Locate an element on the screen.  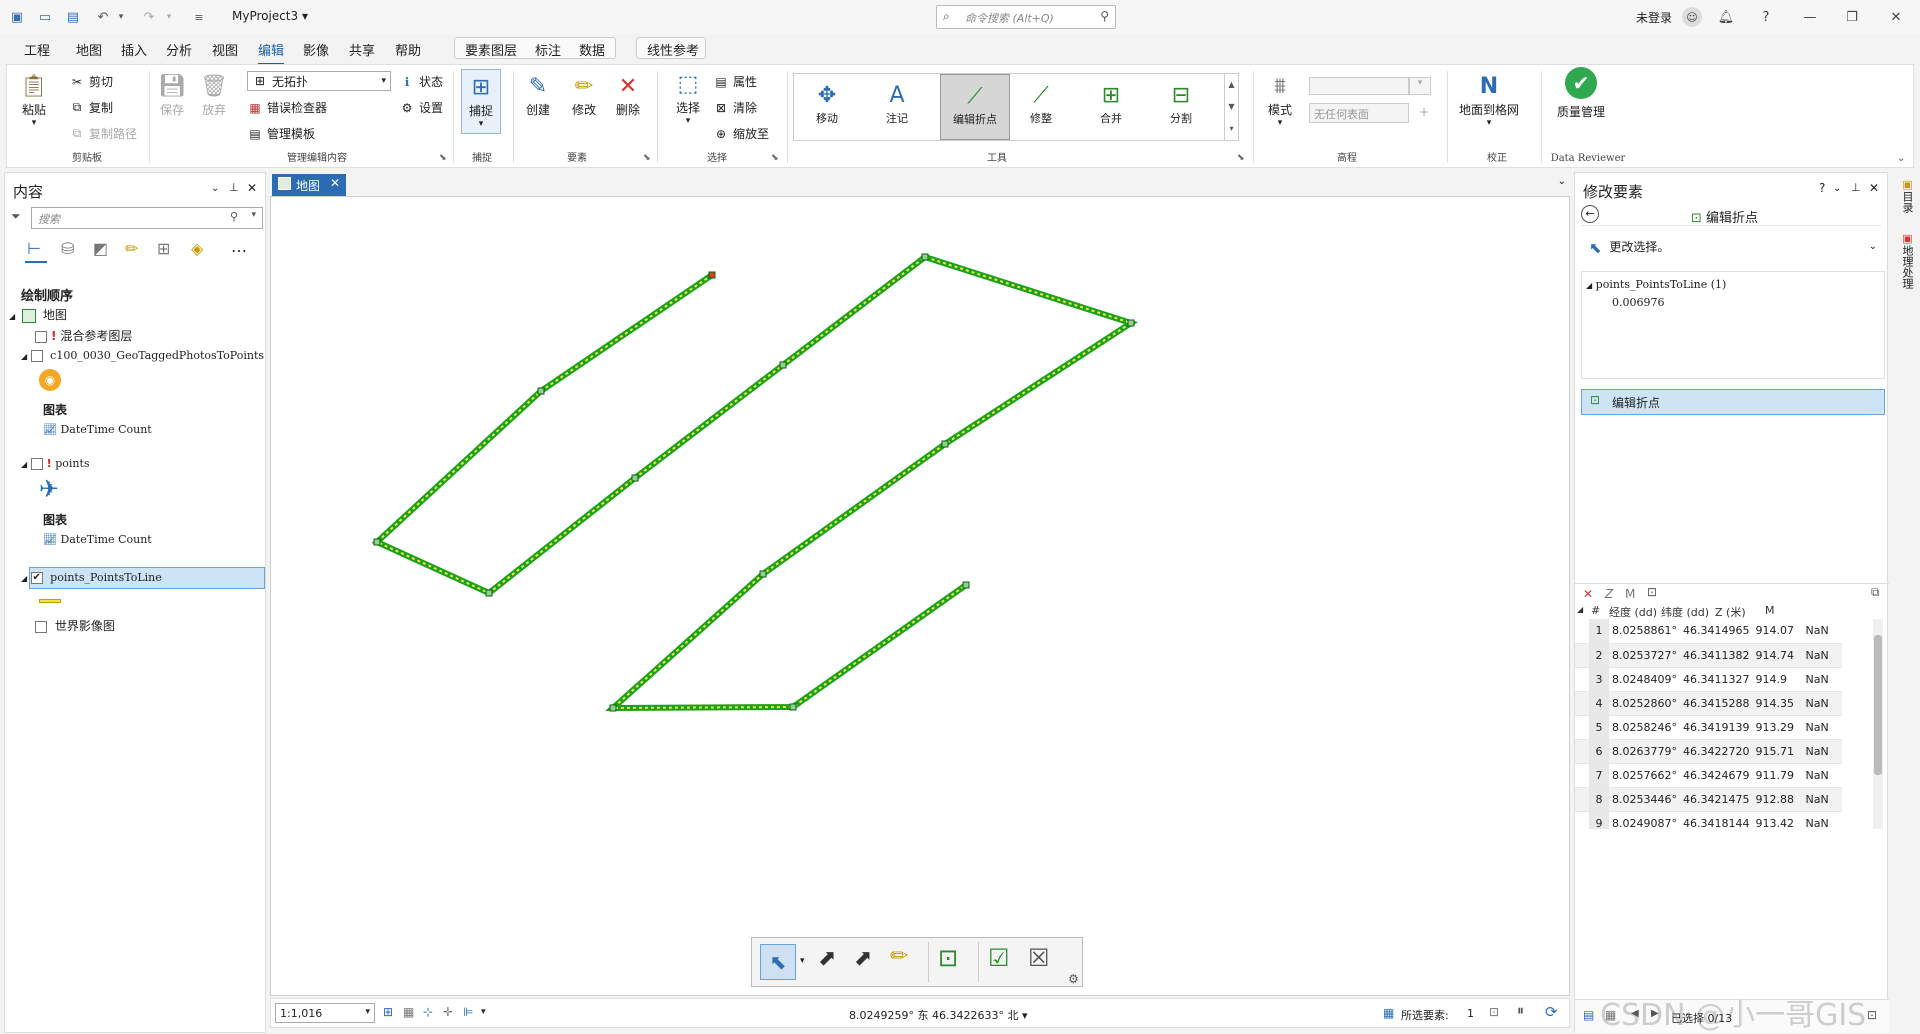
table-cell: 8.0249087° is located at coordinates (1644, 820).